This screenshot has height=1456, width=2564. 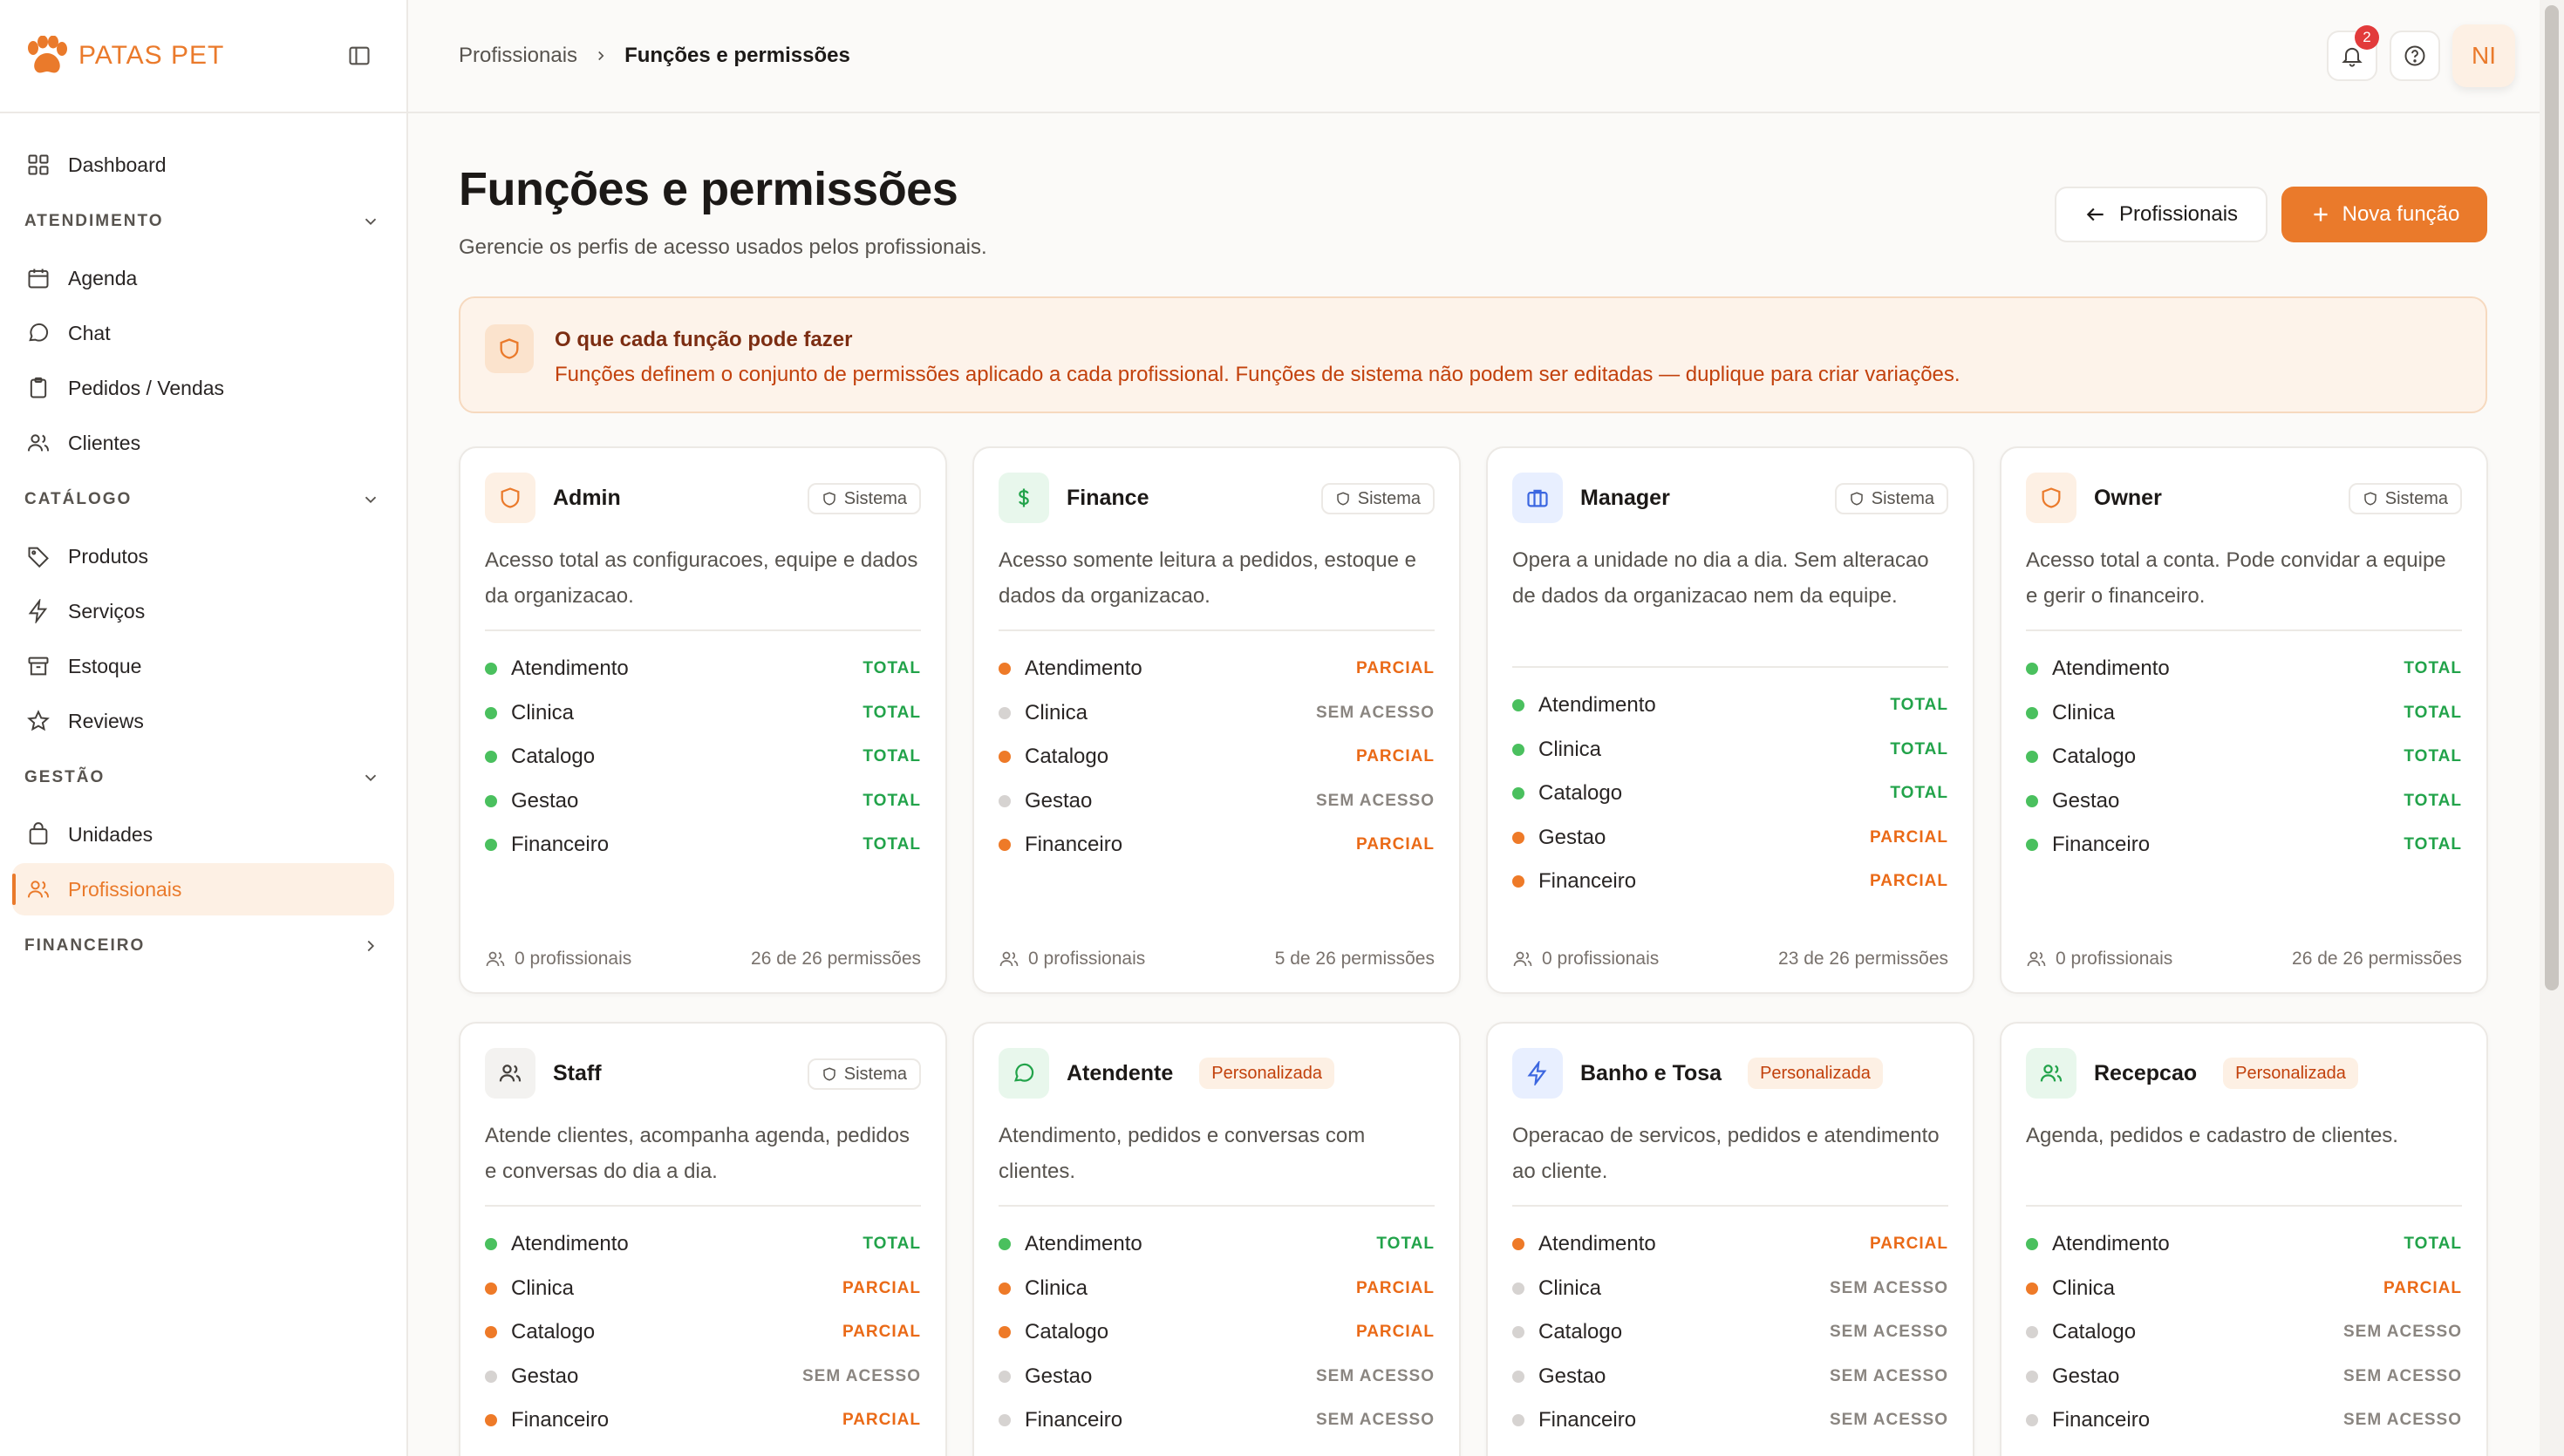 What do you see at coordinates (203, 889) in the screenshot?
I see `sidebar-item-profissionais: Profissionais` at bounding box center [203, 889].